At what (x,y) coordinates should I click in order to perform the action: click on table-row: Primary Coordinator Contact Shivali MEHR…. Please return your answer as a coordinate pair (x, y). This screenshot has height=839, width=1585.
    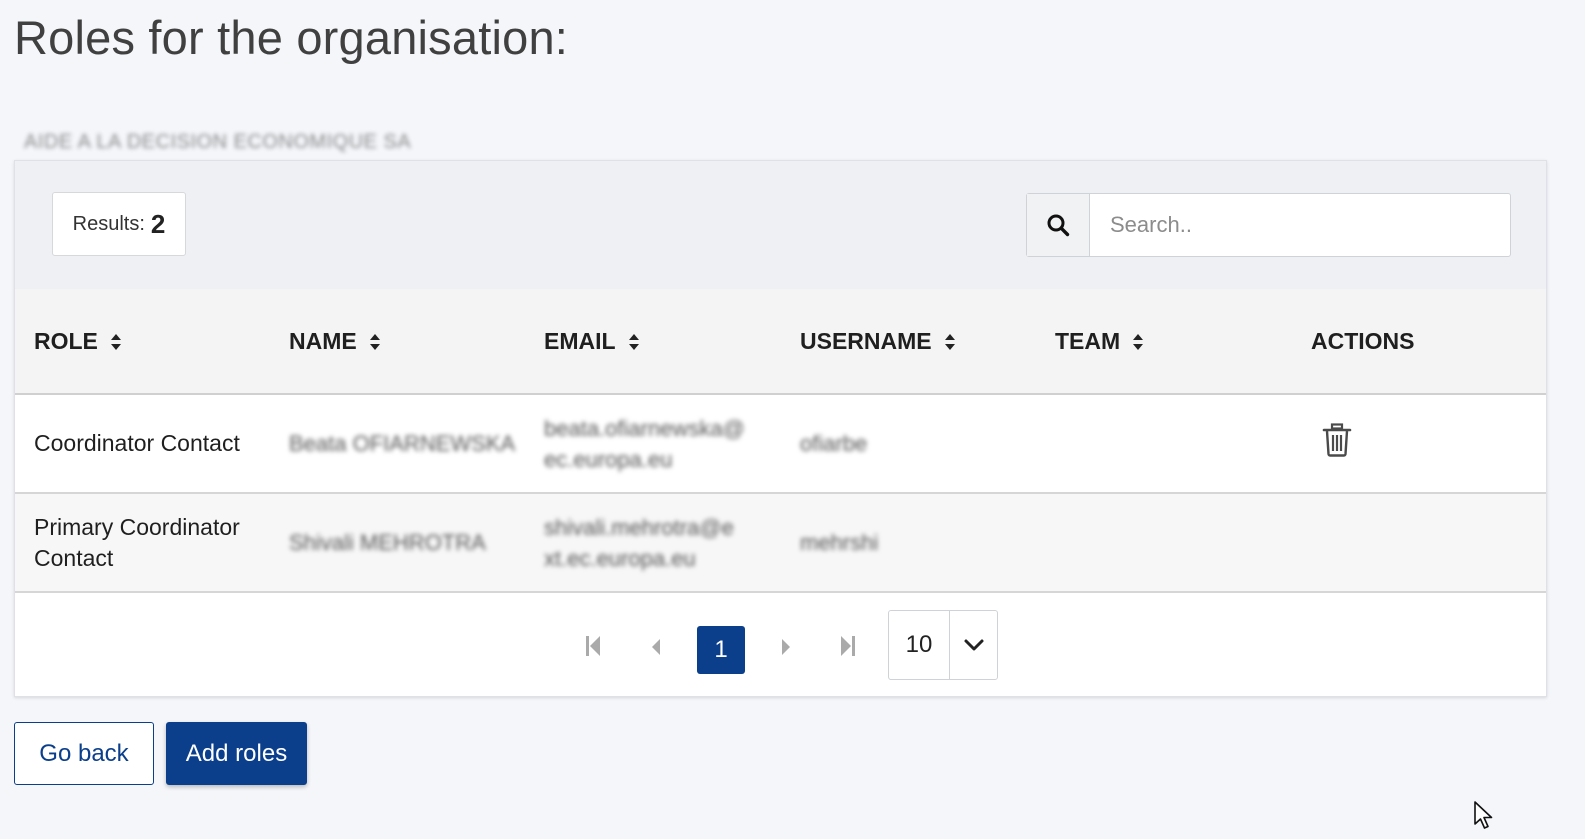
    Looking at the image, I should click on (780, 543).